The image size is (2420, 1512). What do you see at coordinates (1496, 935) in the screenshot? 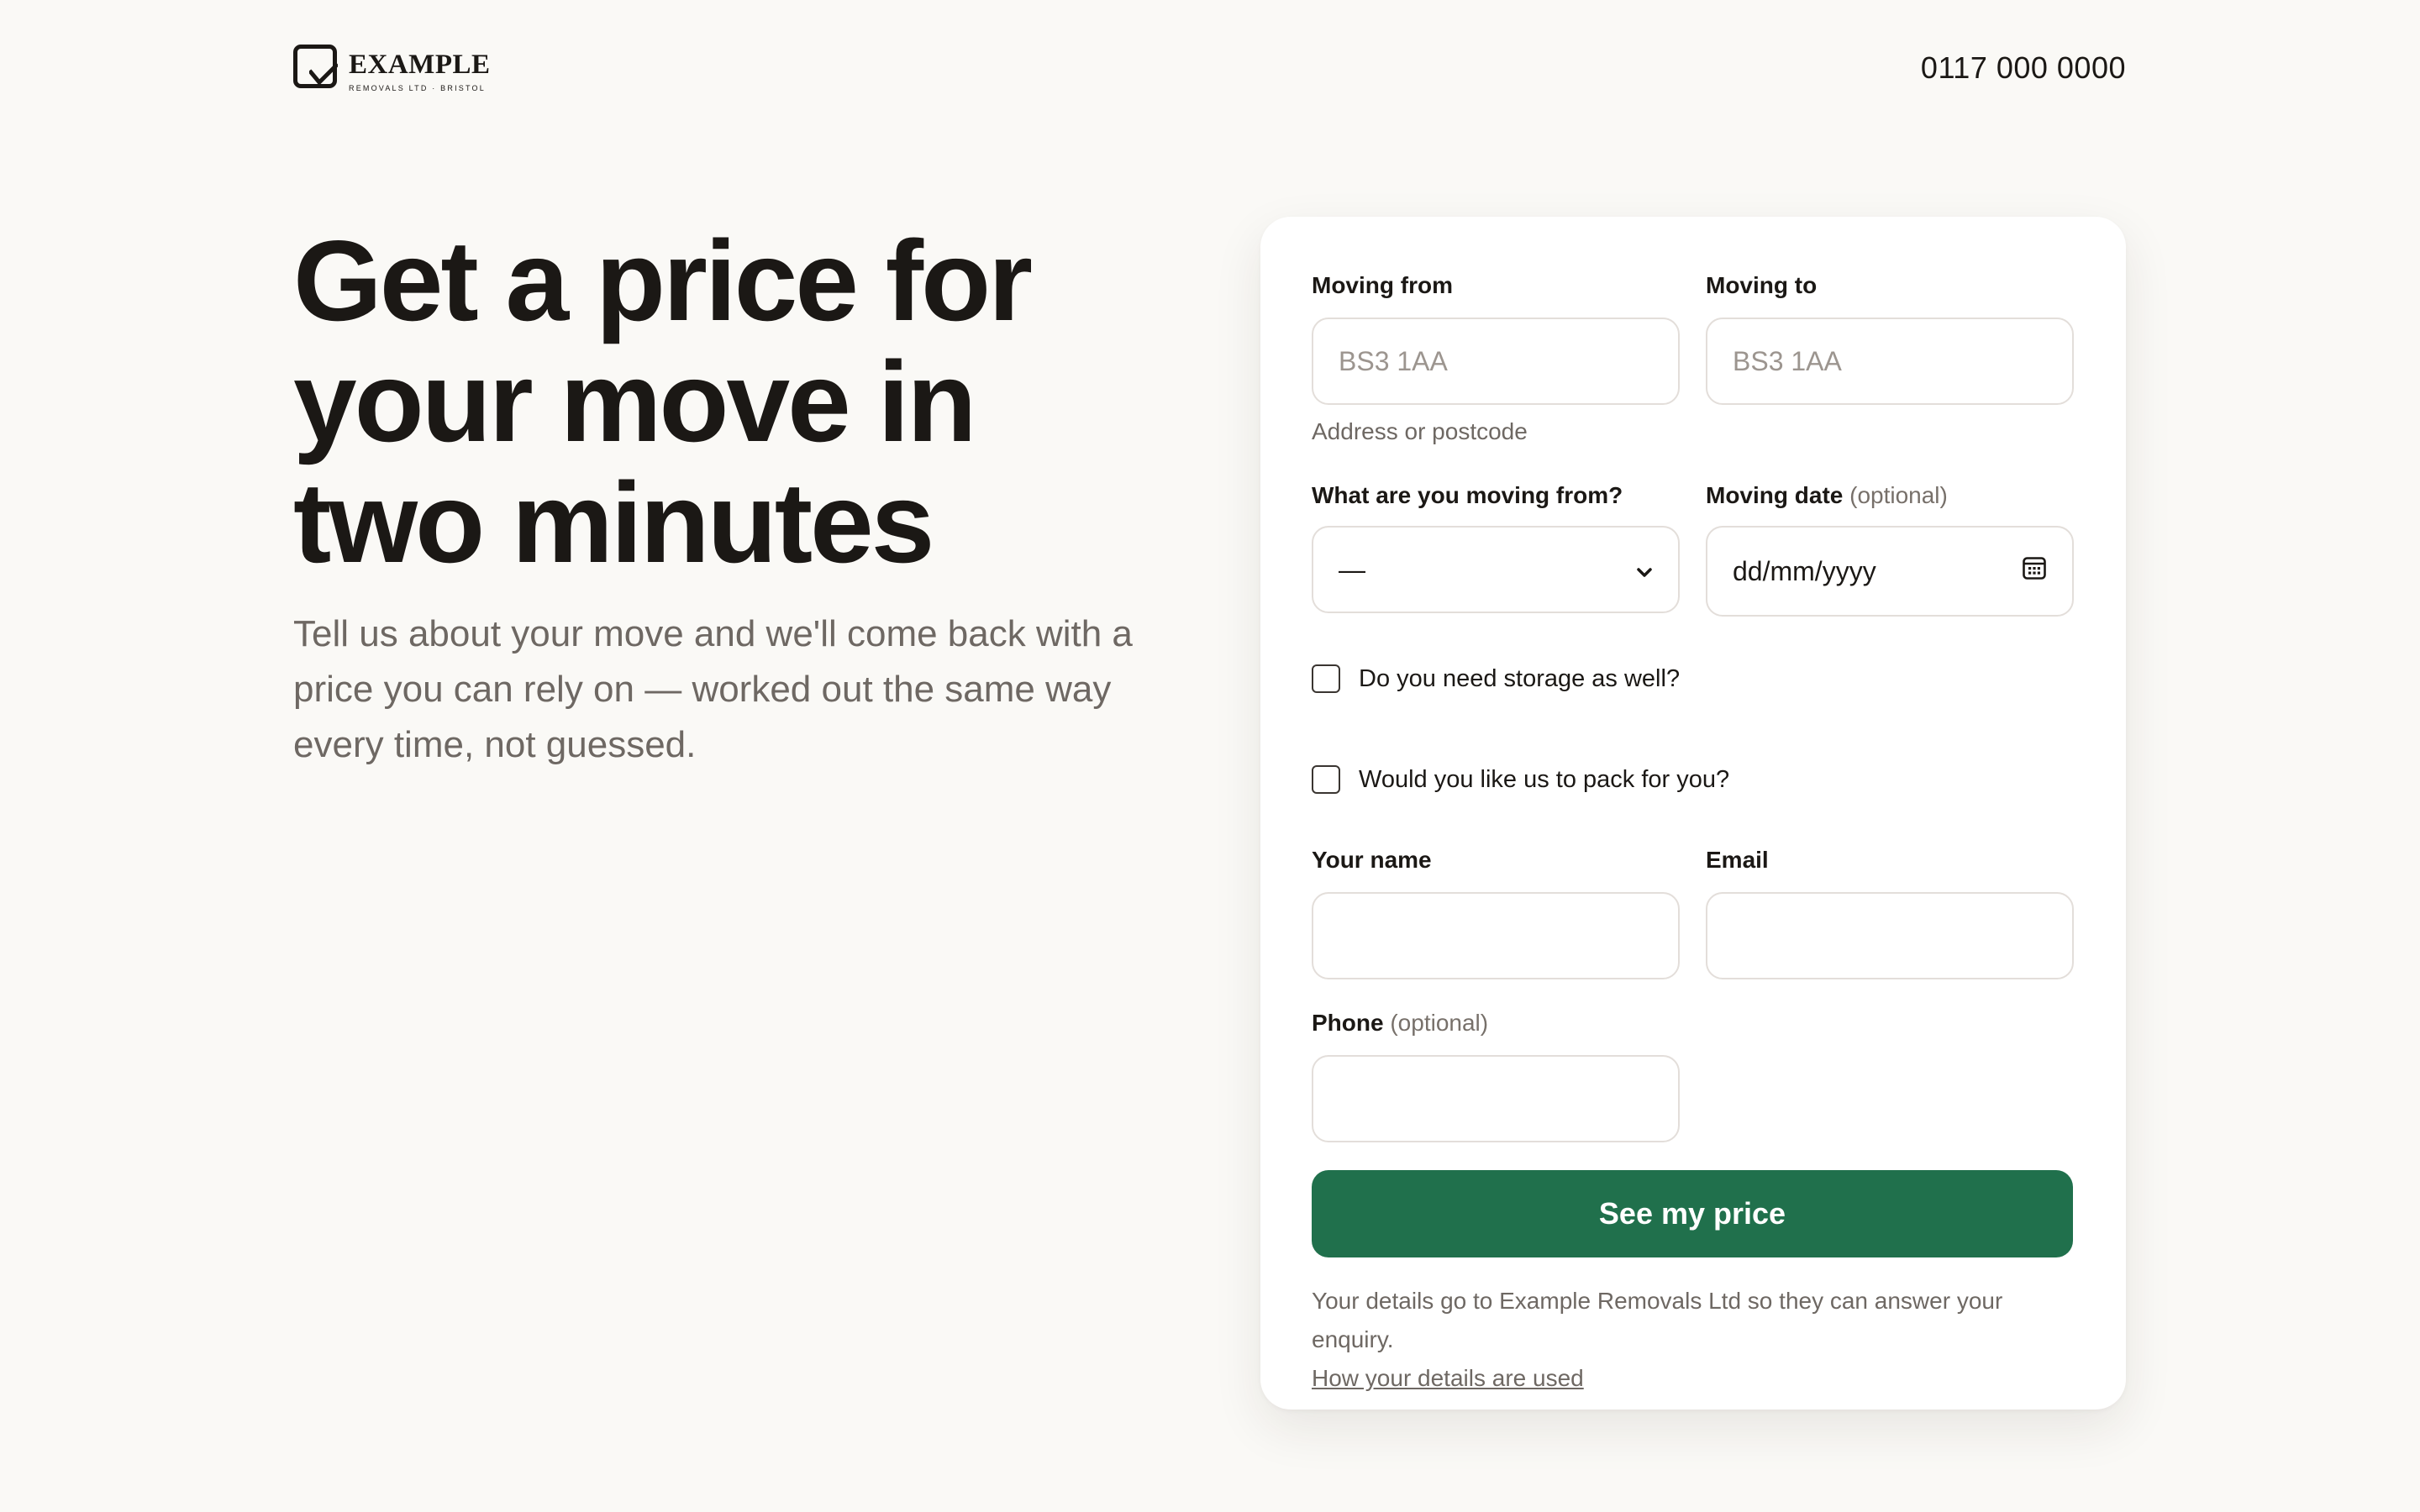
I see `name-input` at bounding box center [1496, 935].